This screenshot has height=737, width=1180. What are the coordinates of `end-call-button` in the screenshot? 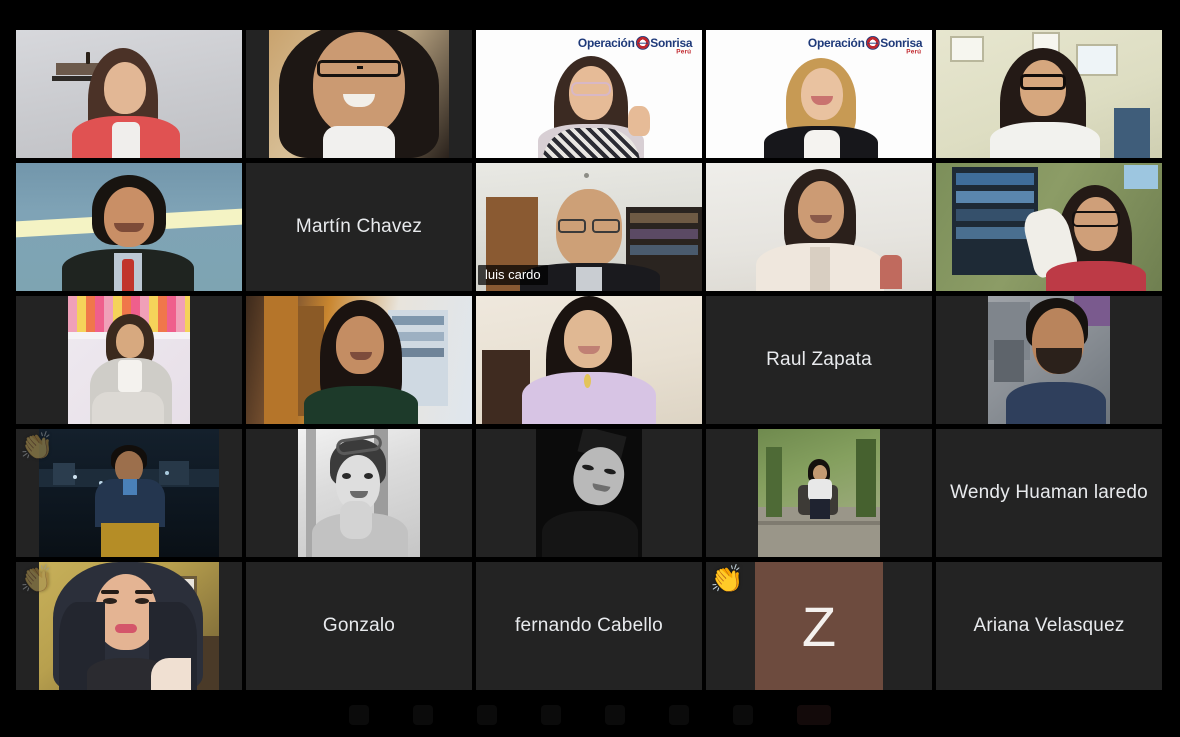 It's located at (814, 714).